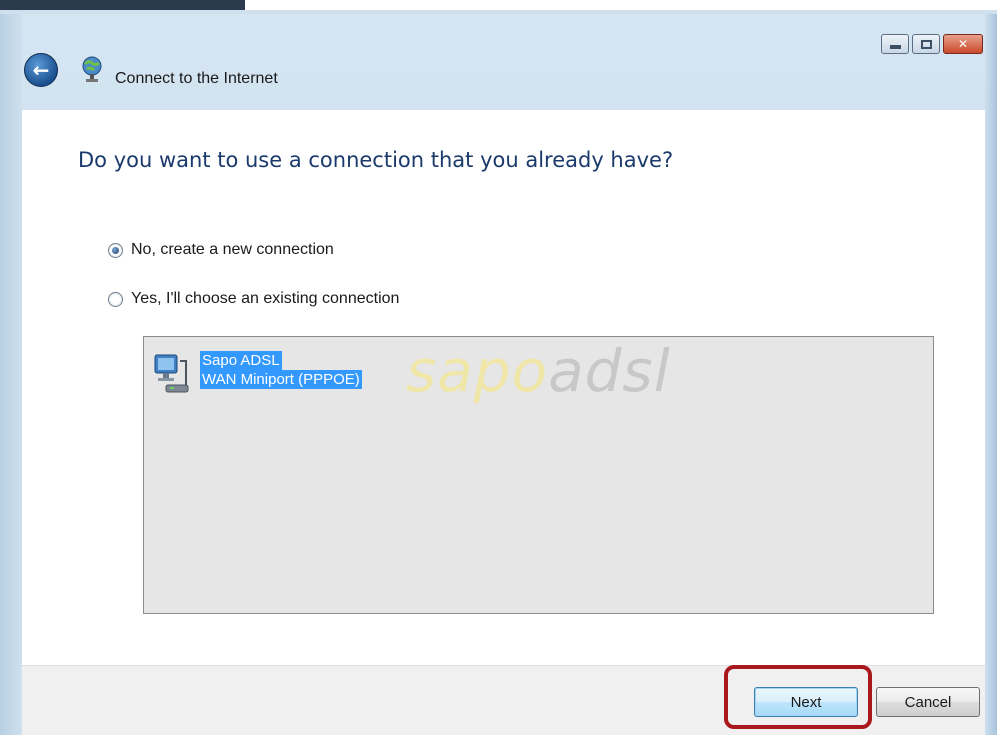 This screenshot has width=997, height=735. What do you see at coordinates (928, 702) in the screenshot?
I see `cancel-button: Cancel` at bounding box center [928, 702].